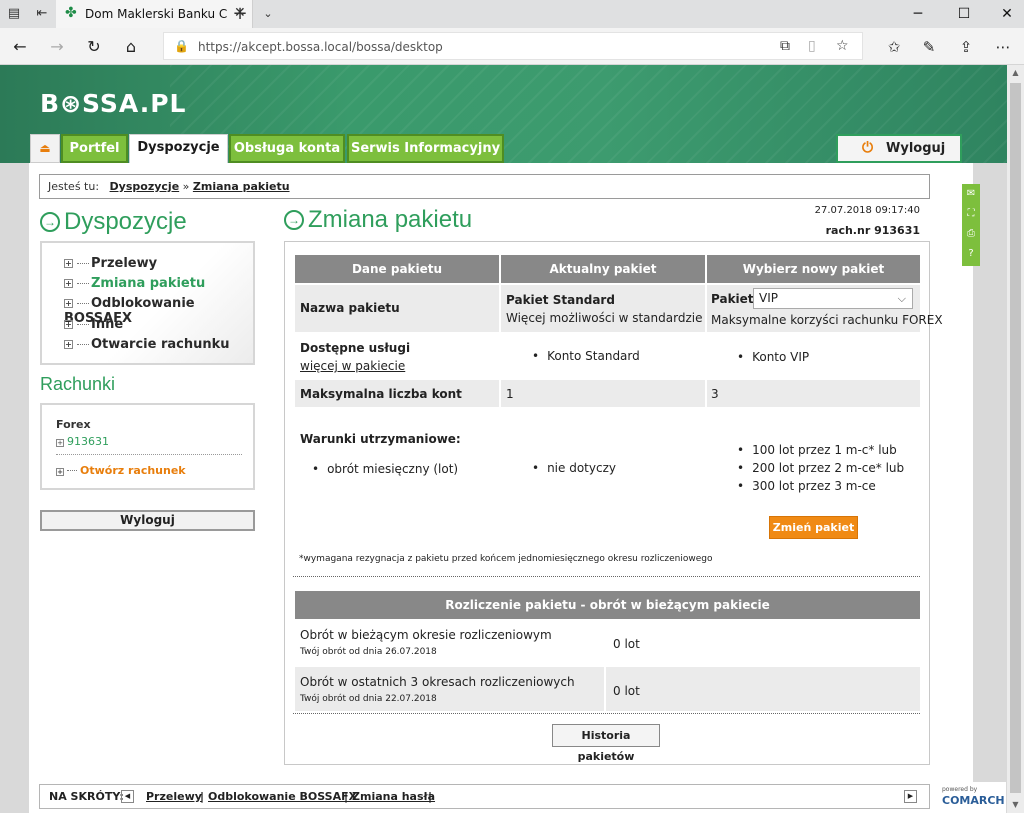  I want to click on comarch-logo: powered by COMARCH, so click(971, 797).